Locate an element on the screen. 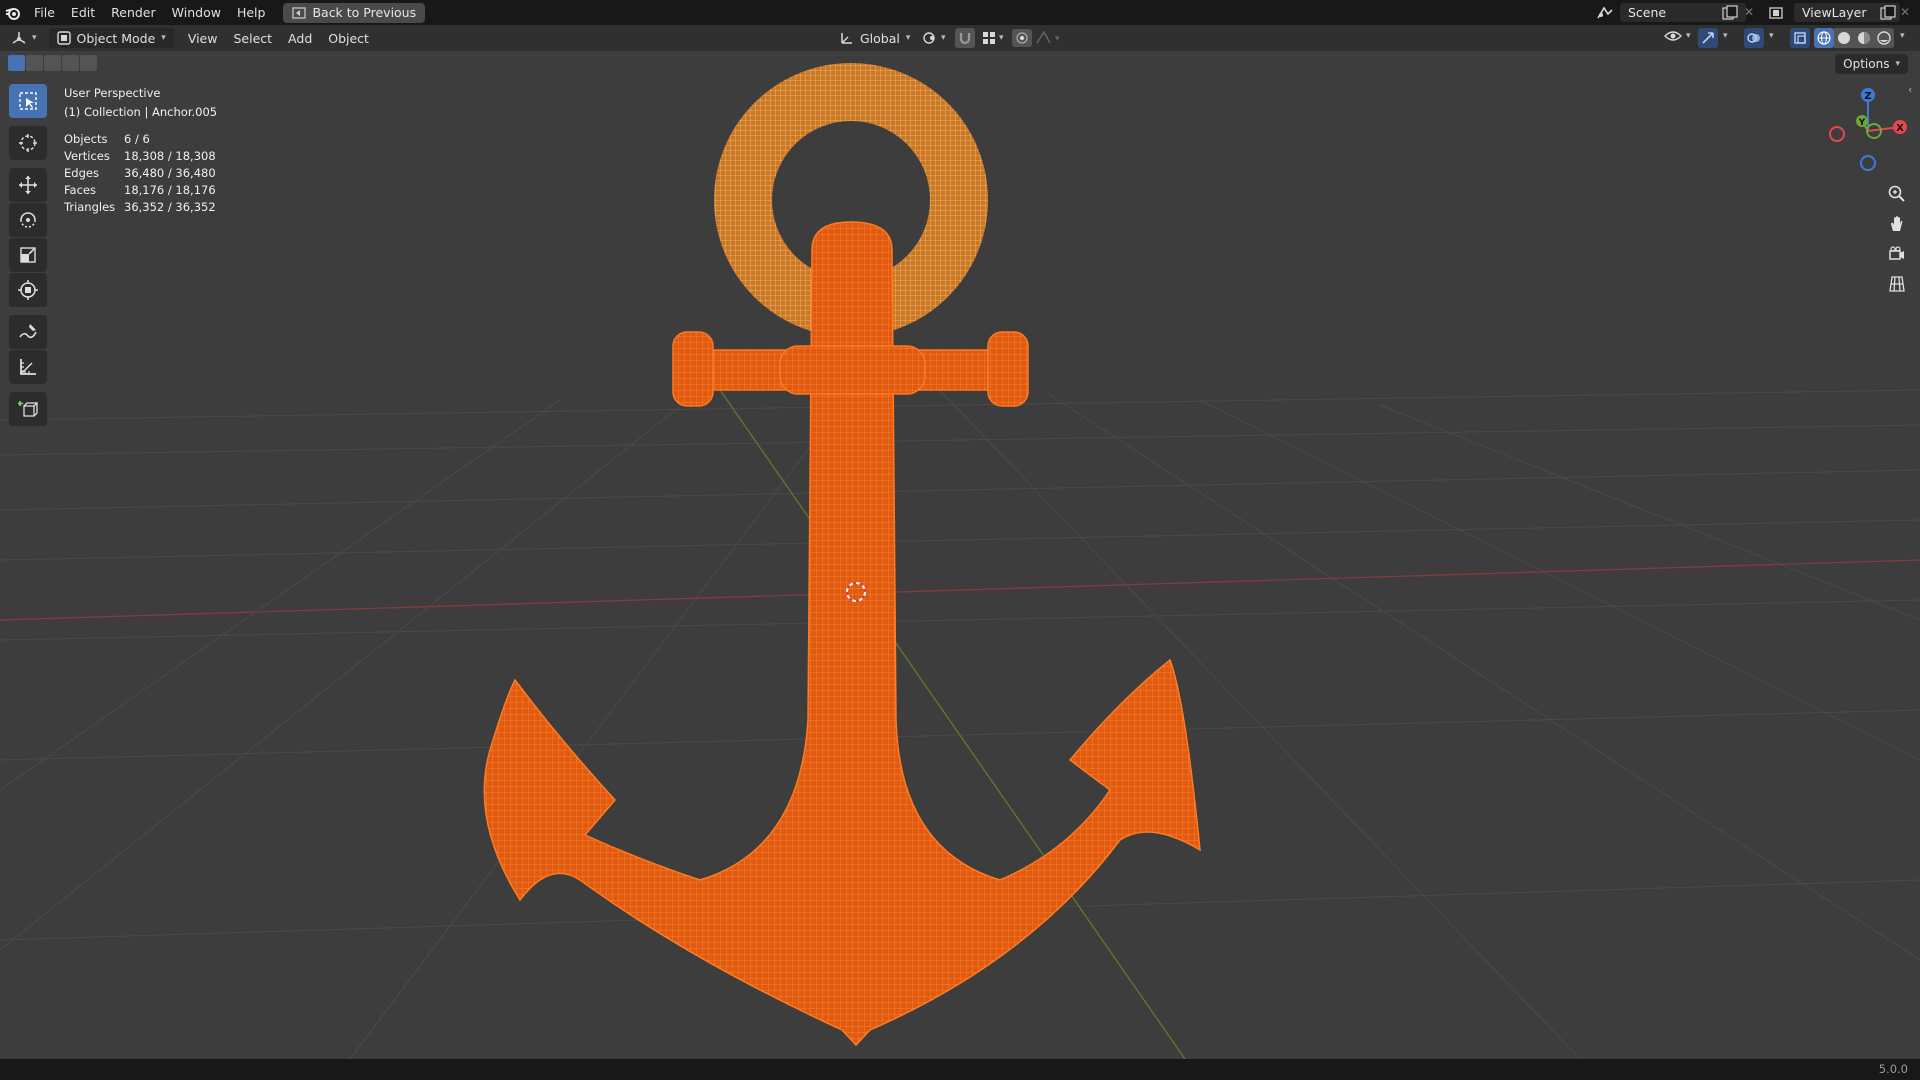 The height and width of the screenshot is (1080, 1920). cursor-tool is located at coordinates (28, 143).